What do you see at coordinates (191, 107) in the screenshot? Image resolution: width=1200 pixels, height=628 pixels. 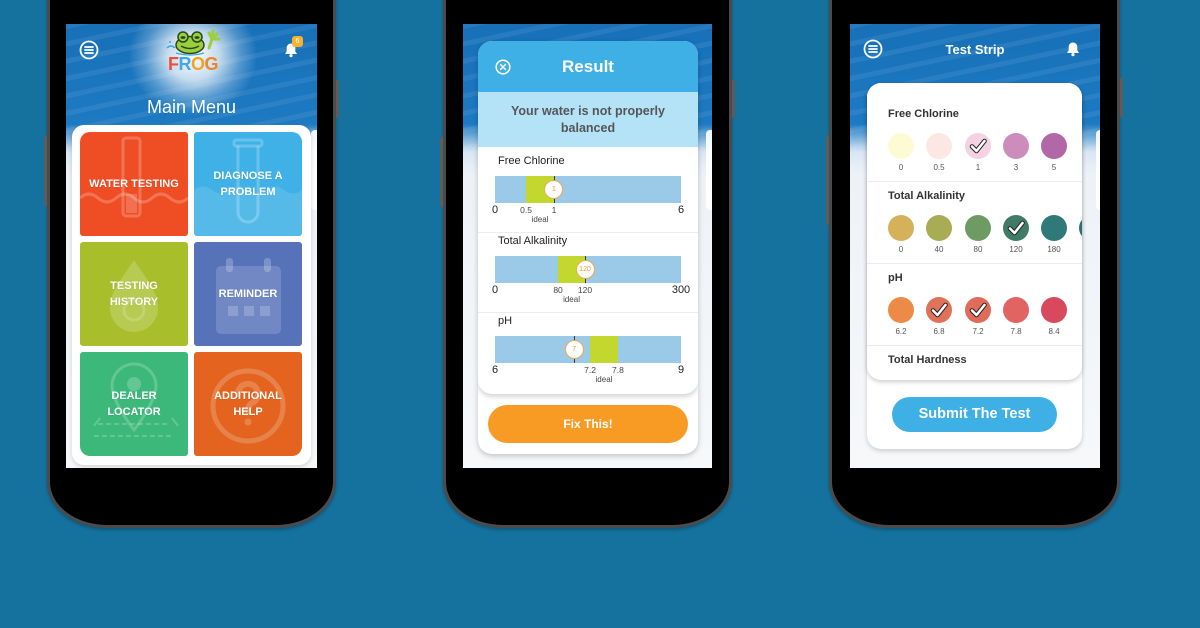 I see `page-title: Main Menu` at bounding box center [191, 107].